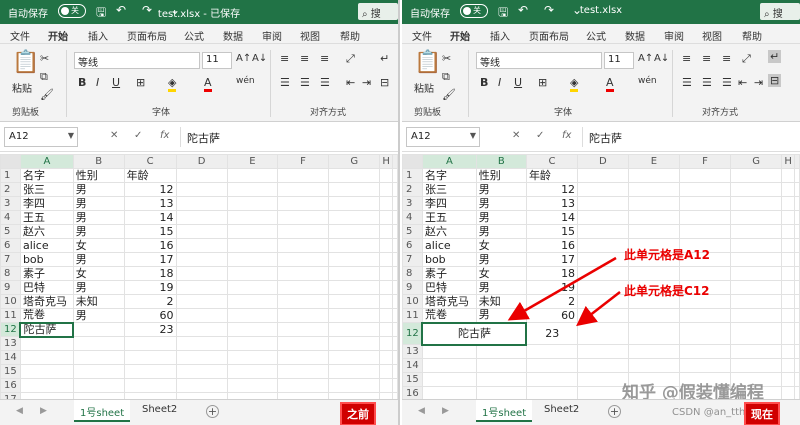 This screenshot has height=425, width=800. I want to click on row-header: 6, so click(10, 245).